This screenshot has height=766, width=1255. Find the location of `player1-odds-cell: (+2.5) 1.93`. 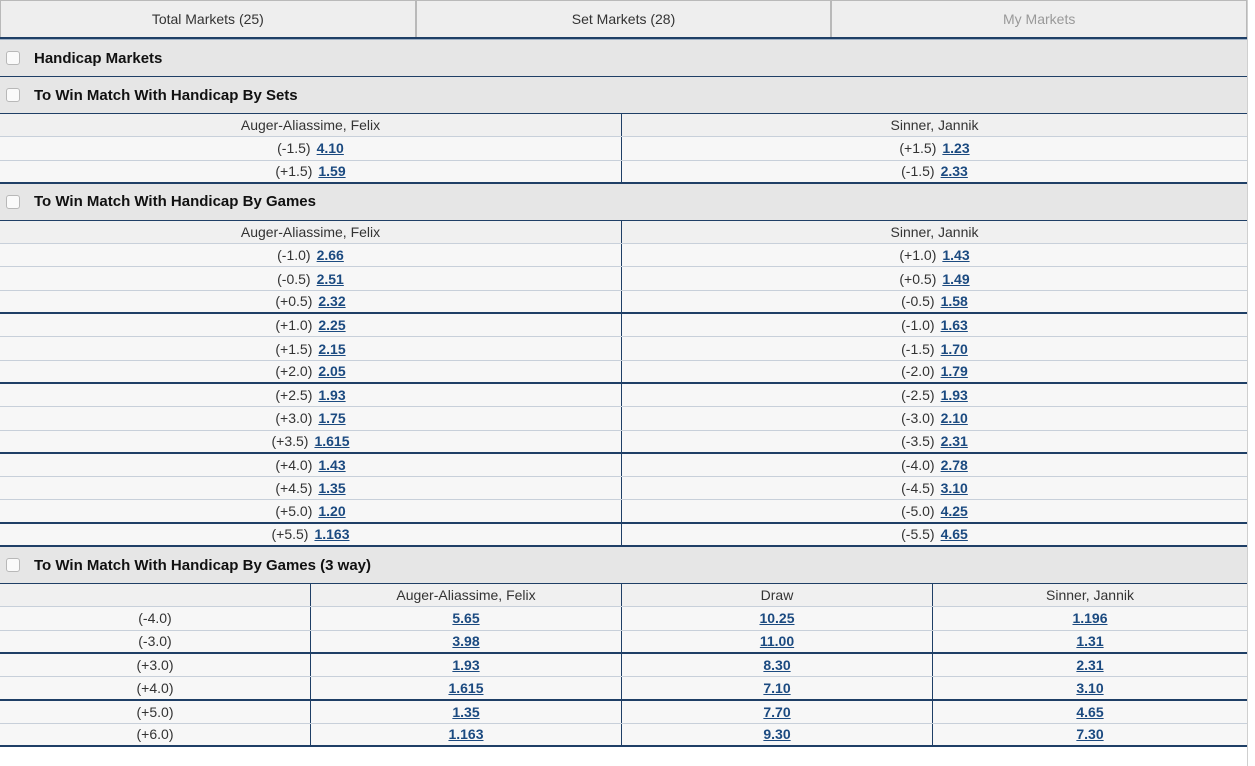

player1-odds-cell: (+2.5) 1.93 is located at coordinates (311, 395).